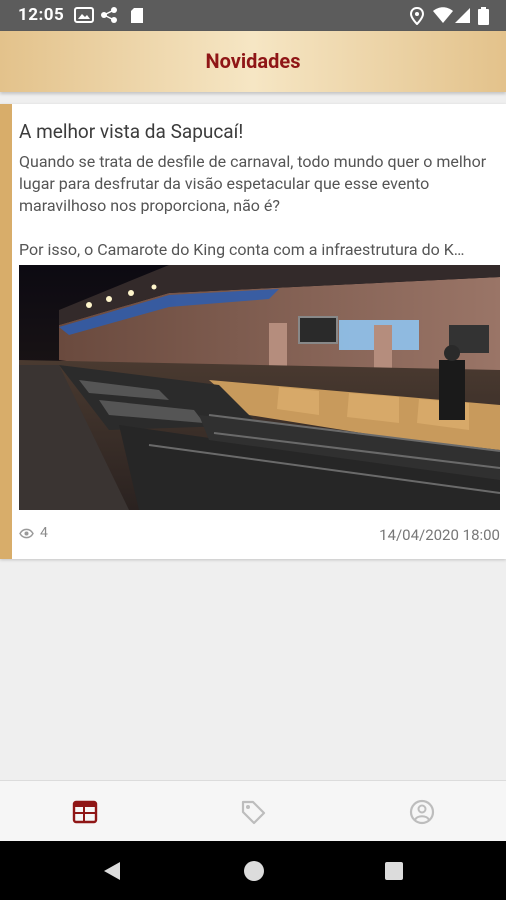 This screenshot has height=900, width=506. What do you see at coordinates (26, 533) in the screenshot?
I see `eye-icon` at bounding box center [26, 533].